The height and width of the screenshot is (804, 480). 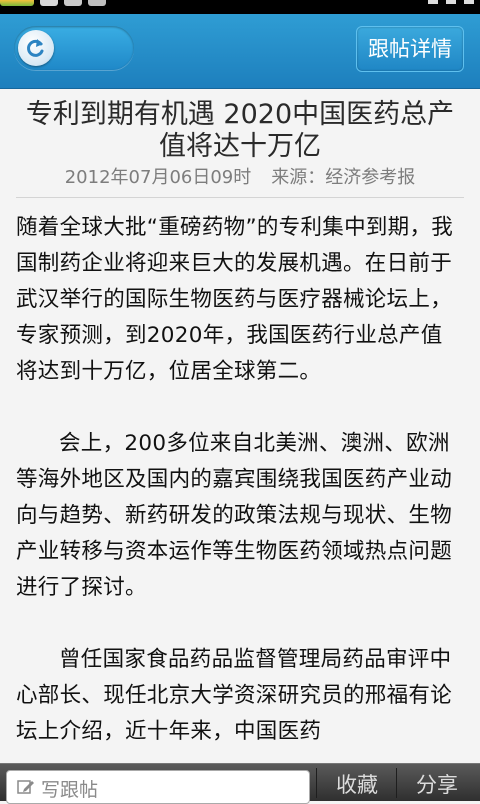 I want to click on wifi-icon, so click(x=451, y=2).